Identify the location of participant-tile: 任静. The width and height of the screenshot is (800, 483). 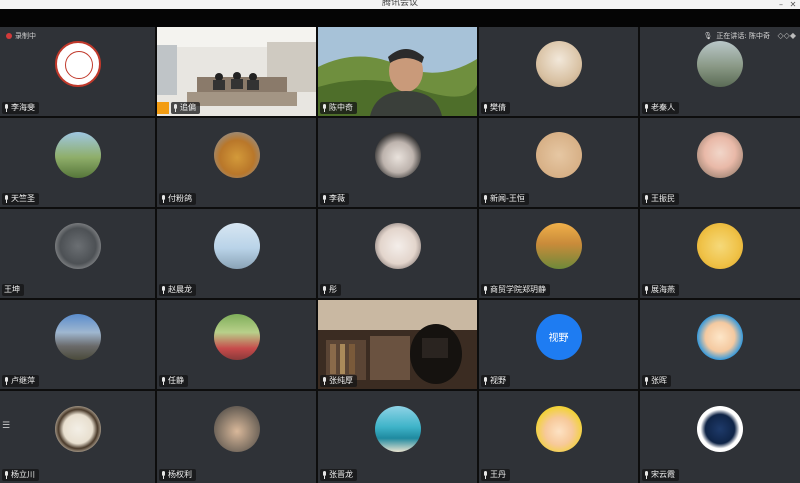
(236, 344).